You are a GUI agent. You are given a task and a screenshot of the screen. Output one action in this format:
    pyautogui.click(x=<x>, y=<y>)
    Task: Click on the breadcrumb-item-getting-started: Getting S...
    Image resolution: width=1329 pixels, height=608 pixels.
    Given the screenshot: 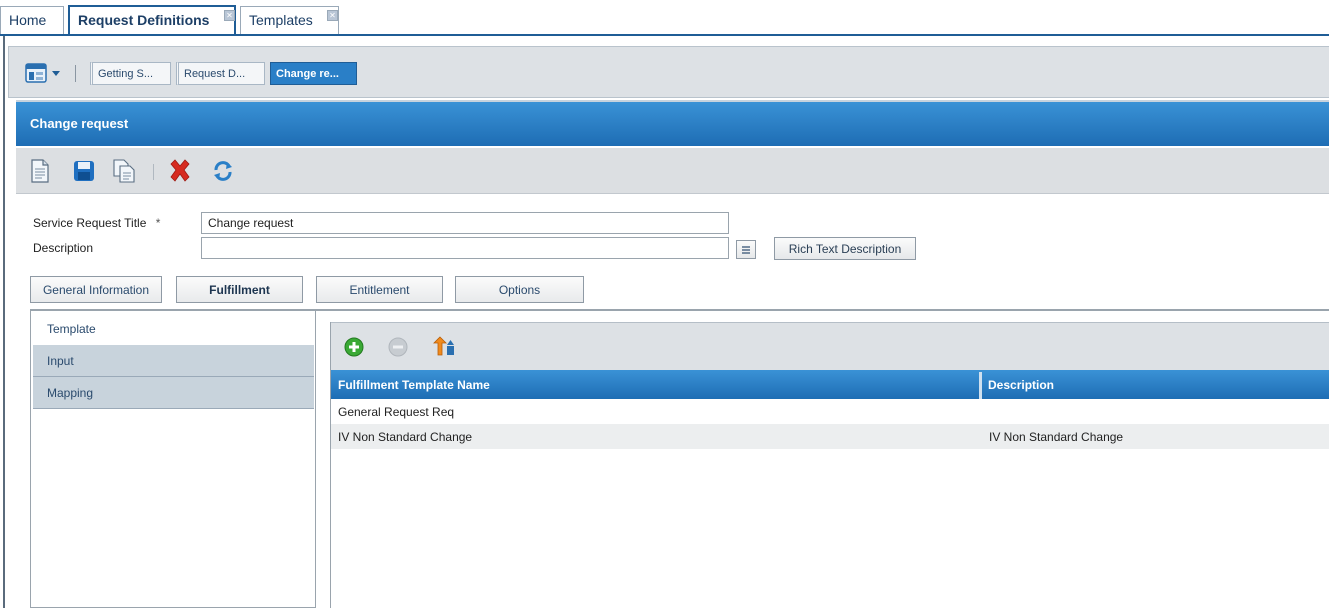 What is the action you would take?
    pyautogui.click(x=130, y=73)
    